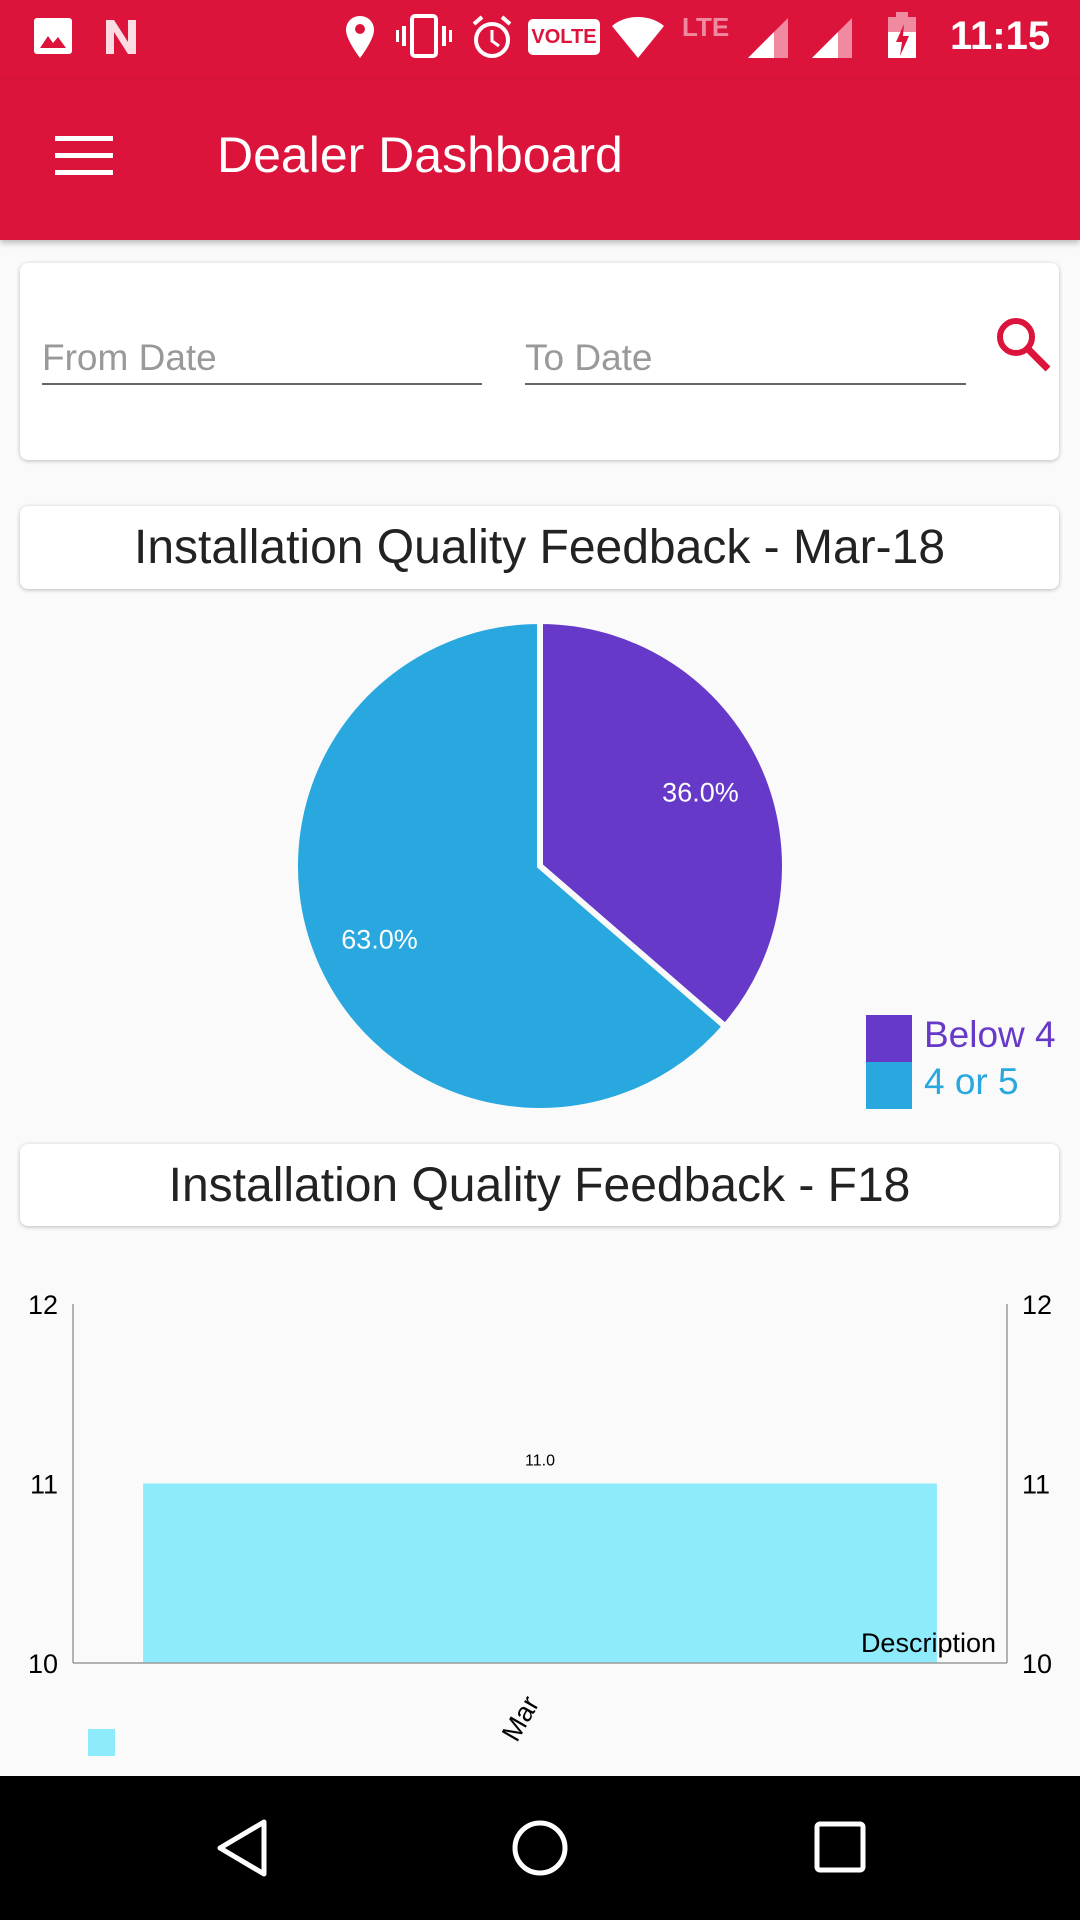 Image resolution: width=1080 pixels, height=1920 pixels. What do you see at coordinates (1037, 1664) in the screenshot?
I see `y-tick-right: 10` at bounding box center [1037, 1664].